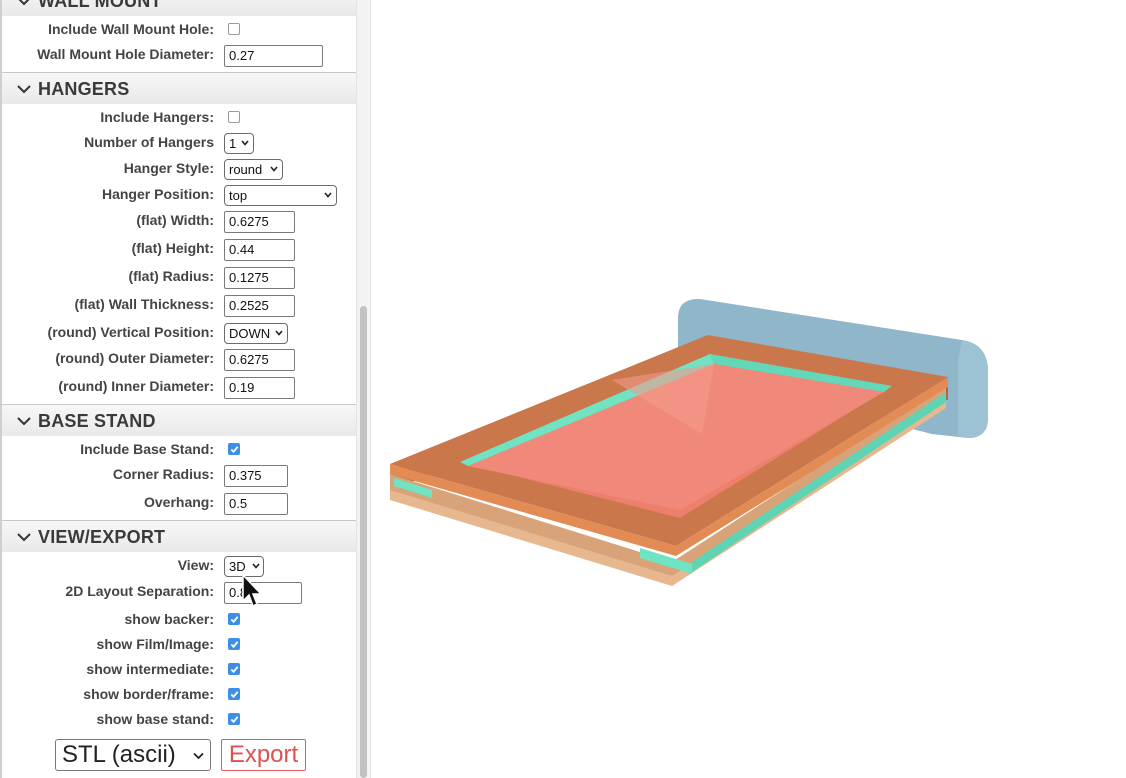 This screenshot has width=1126, height=778. I want to click on hanger-style-label: Hanger Style:, so click(168, 168).